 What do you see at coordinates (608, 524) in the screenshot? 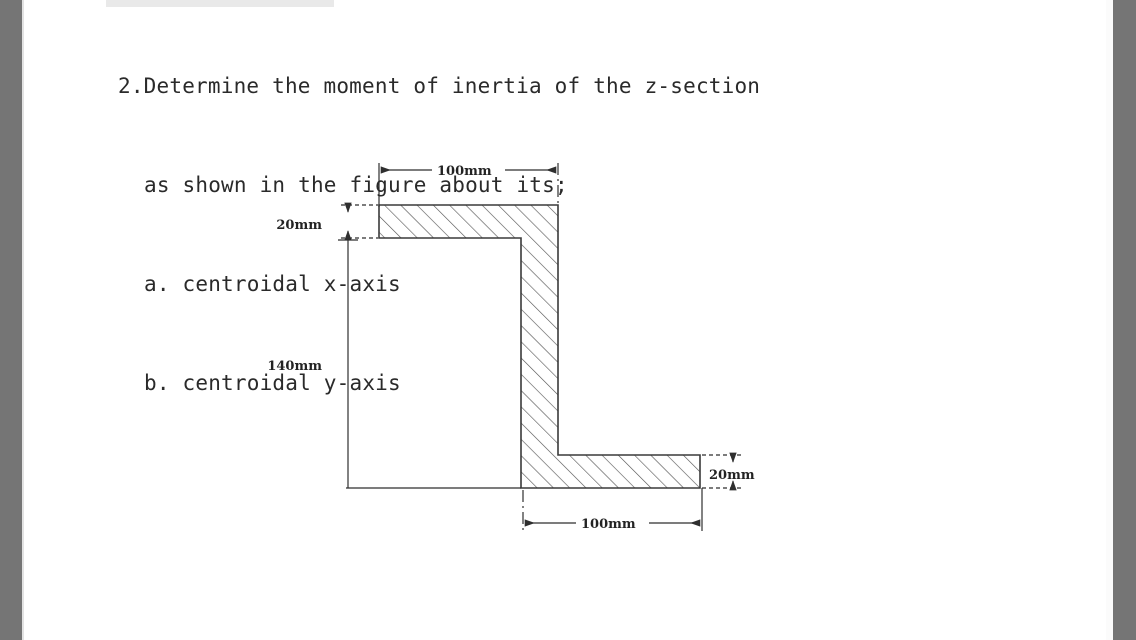
I see `label-bottom-width: 100mm` at bounding box center [608, 524].